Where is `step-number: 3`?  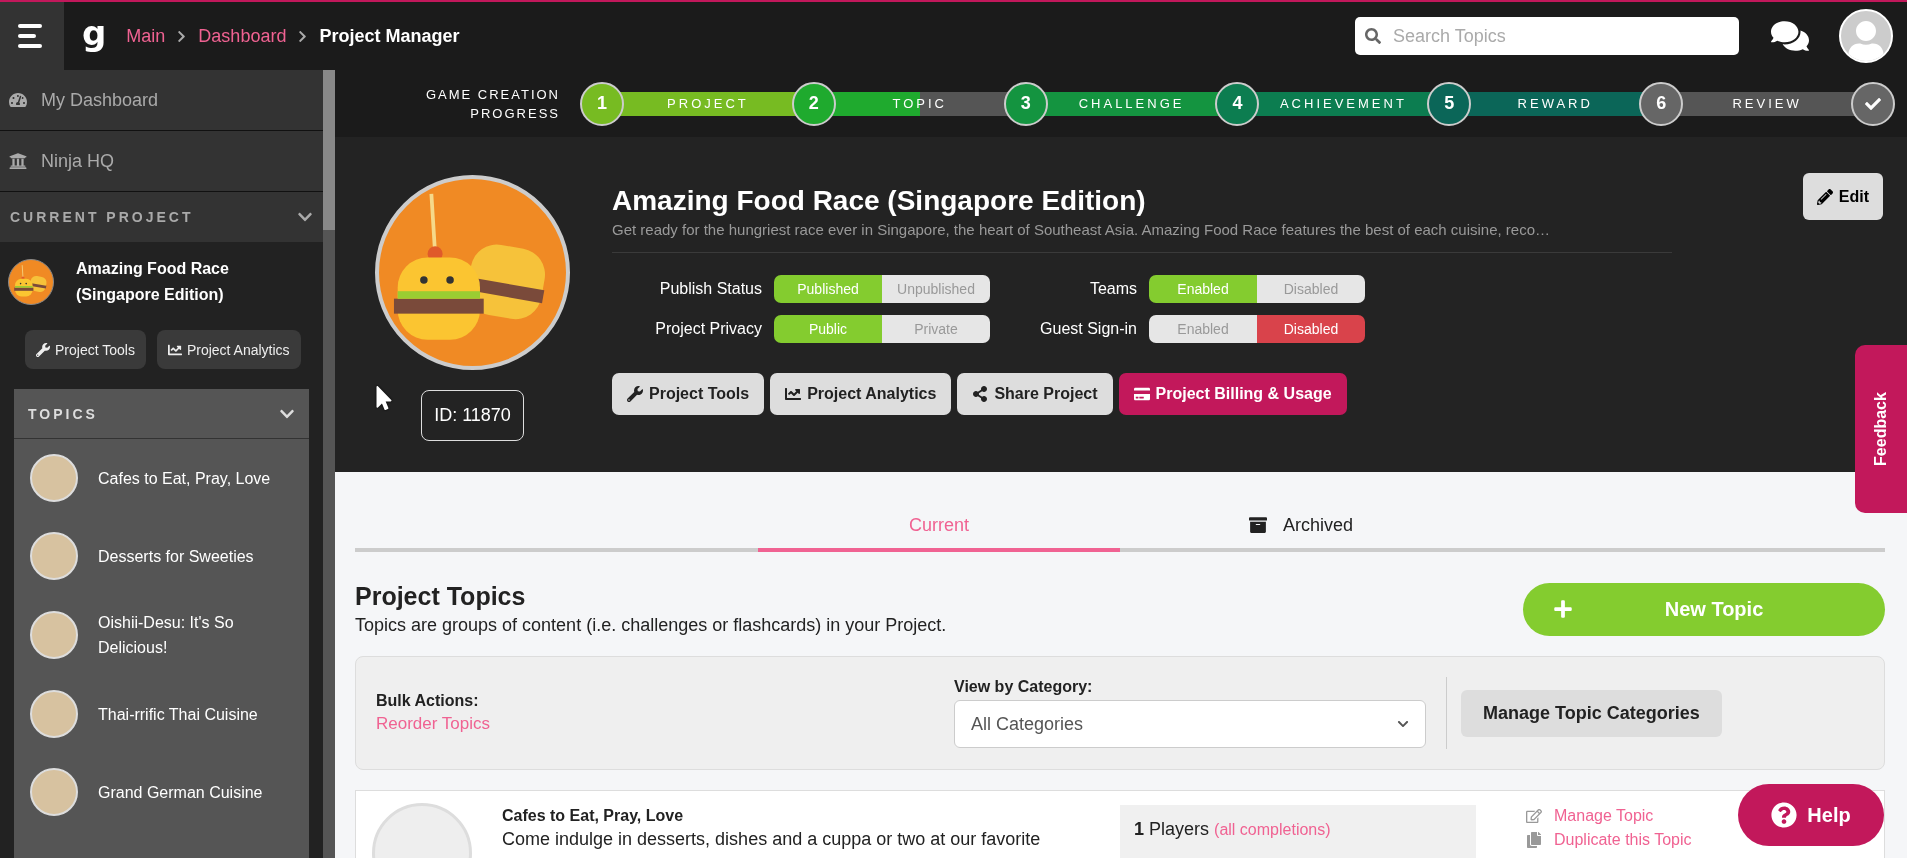 step-number: 3 is located at coordinates (1025, 103).